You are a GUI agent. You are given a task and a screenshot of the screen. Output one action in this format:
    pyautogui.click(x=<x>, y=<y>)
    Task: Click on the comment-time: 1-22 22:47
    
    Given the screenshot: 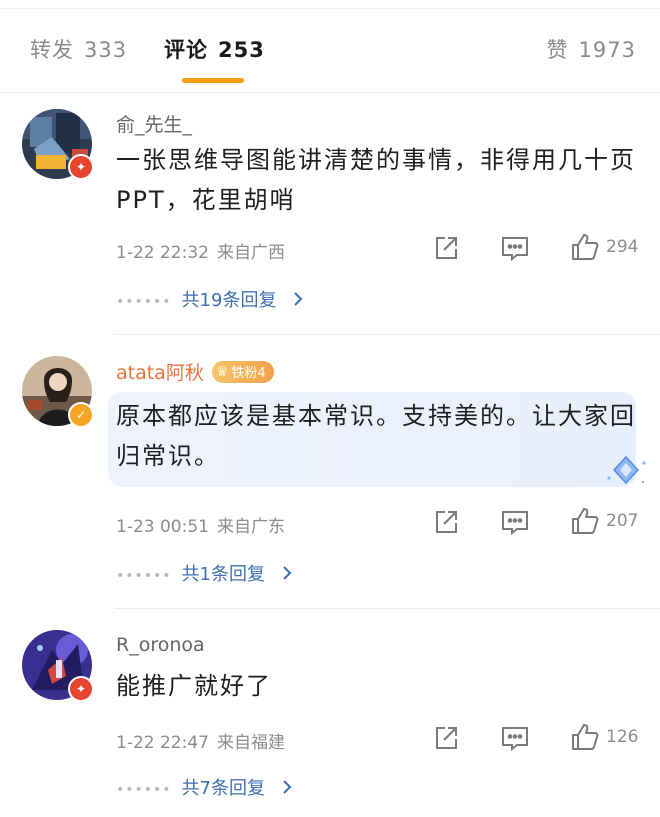 What is the action you would take?
    pyautogui.click(x=162, y=743)
    